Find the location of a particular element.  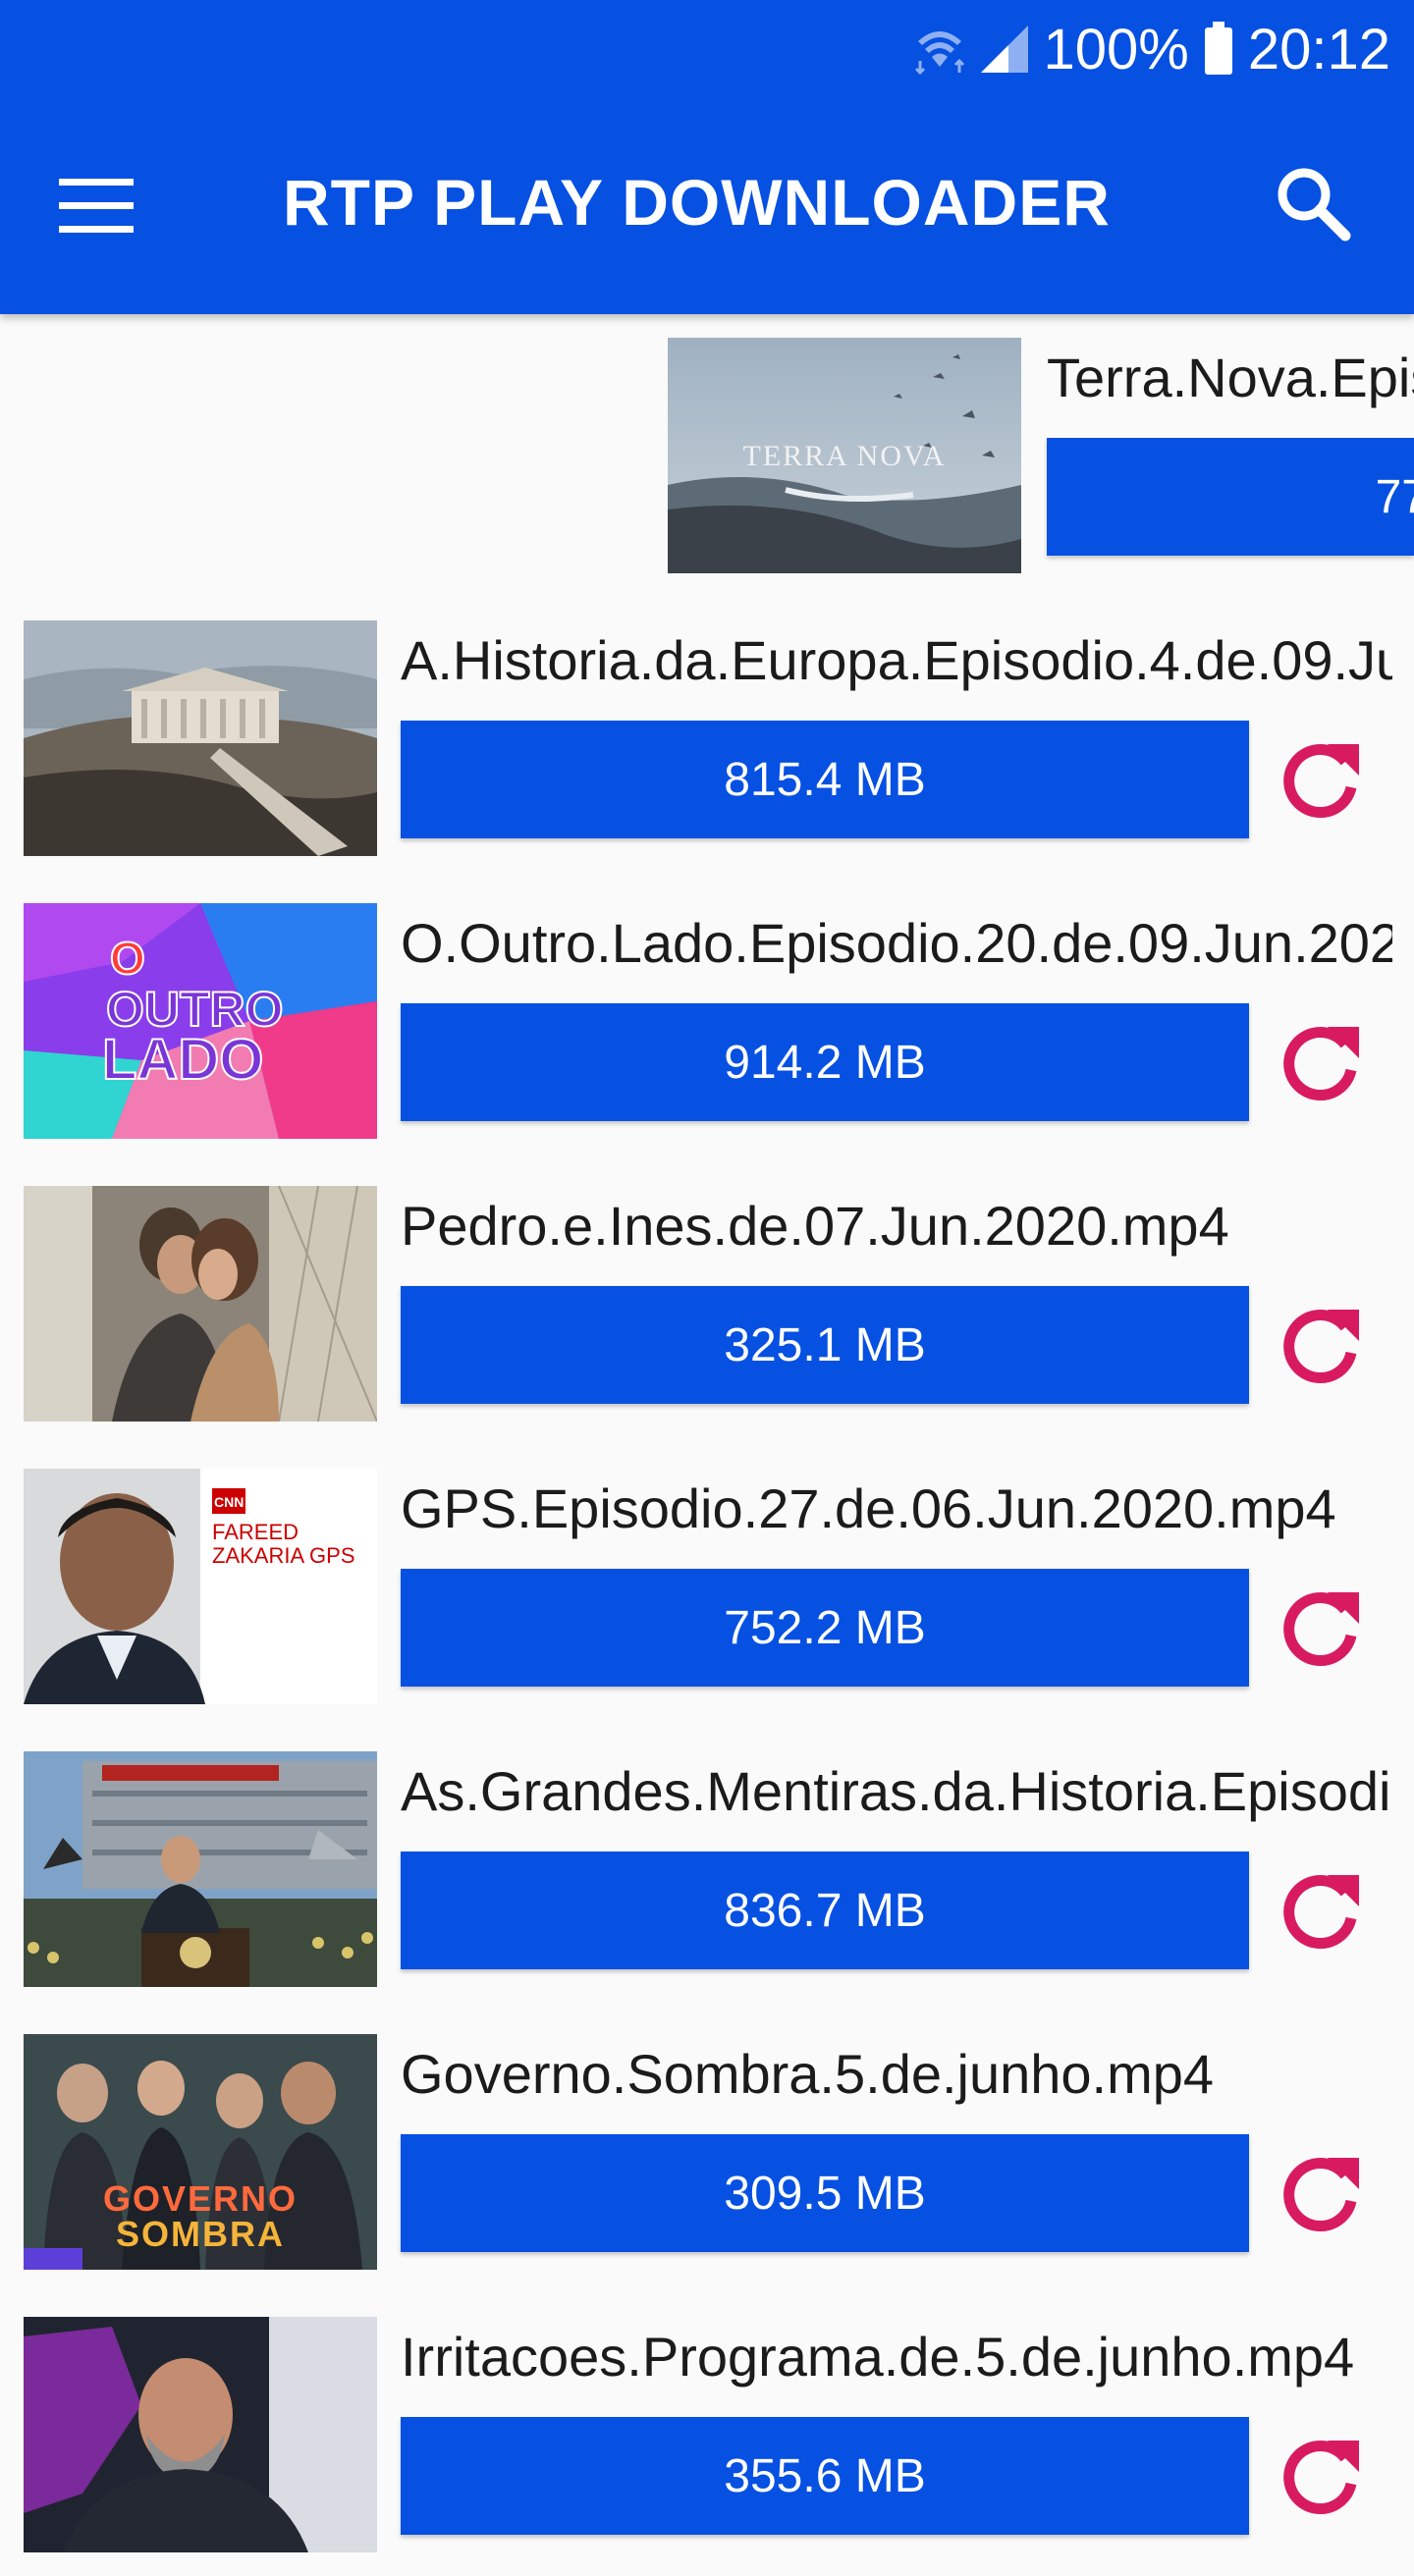

hamburger-menu-icon is located at coordinates (98, 209).